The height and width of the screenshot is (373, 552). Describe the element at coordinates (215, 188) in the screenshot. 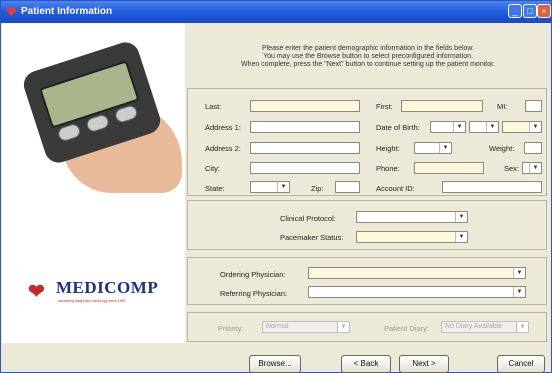

I see `state-label: State:` at that location.